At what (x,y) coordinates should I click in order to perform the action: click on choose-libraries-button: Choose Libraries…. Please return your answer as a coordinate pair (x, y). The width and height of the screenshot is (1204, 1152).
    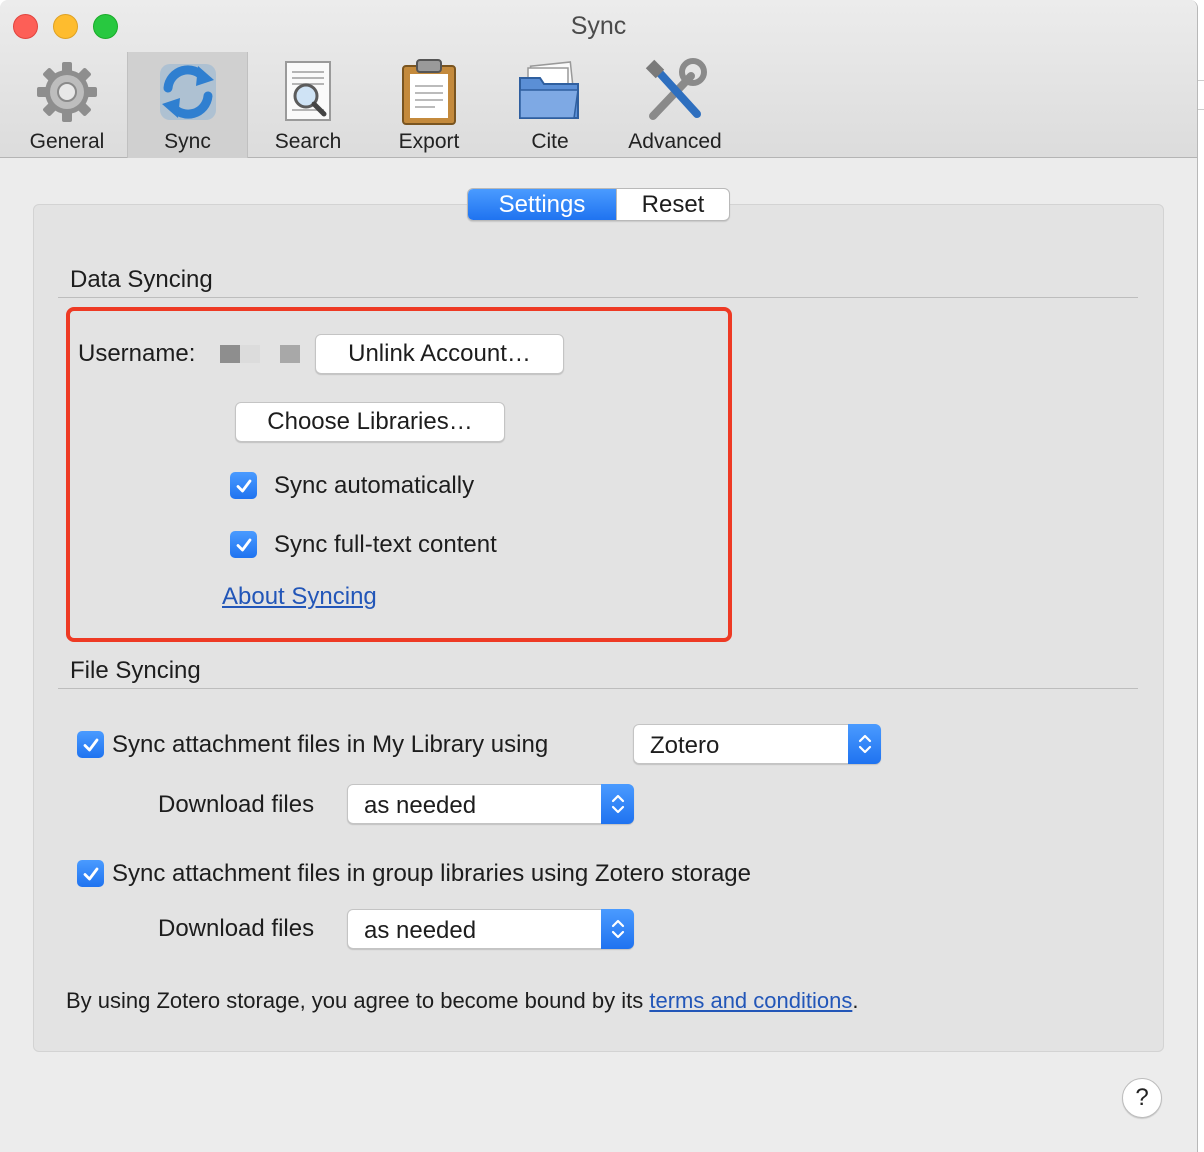
    Looking at the image, I should click on (370, 422).